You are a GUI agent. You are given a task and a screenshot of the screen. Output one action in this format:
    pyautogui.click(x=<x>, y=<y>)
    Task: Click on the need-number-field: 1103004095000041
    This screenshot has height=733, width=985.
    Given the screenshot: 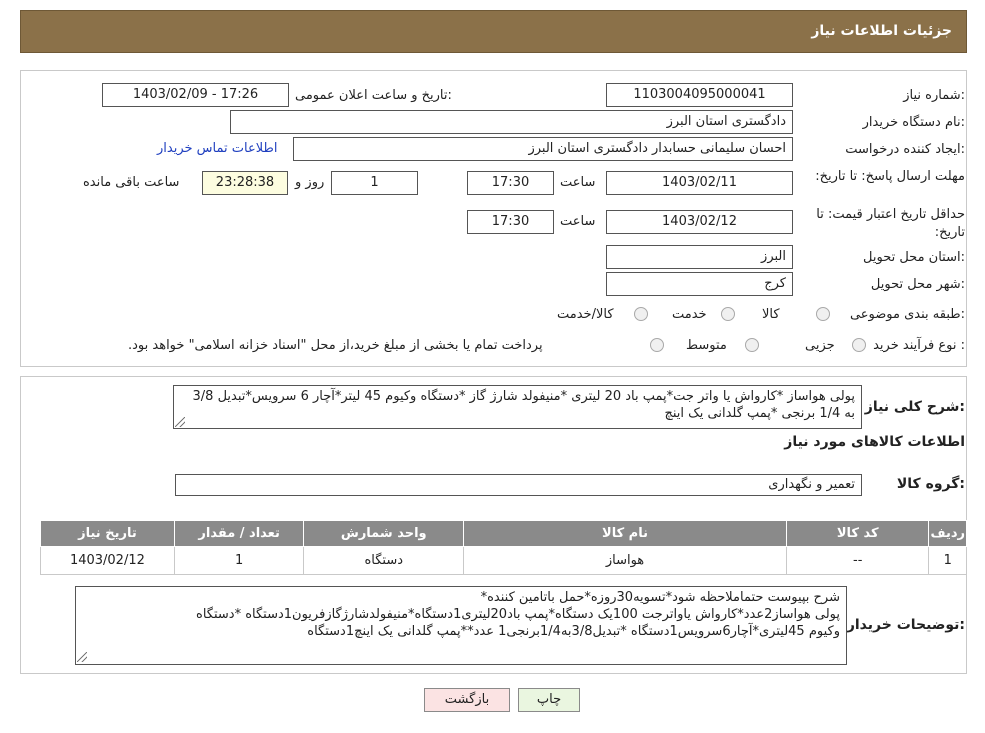 What is the action you would take?
    pyautogui.click(x=699, y=95)
    